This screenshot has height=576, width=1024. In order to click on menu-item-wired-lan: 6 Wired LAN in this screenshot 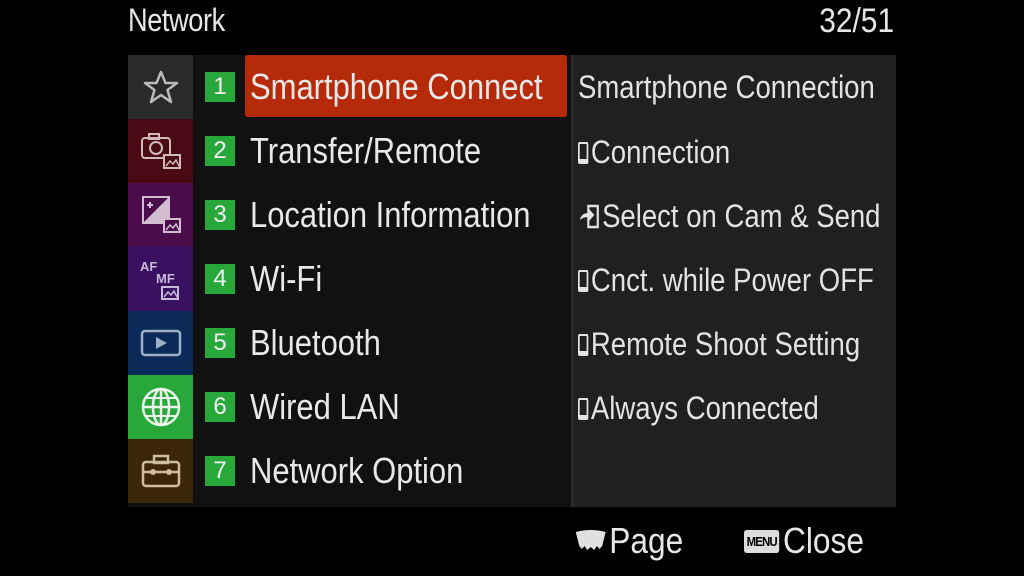, I will do `click(382, 407)`.